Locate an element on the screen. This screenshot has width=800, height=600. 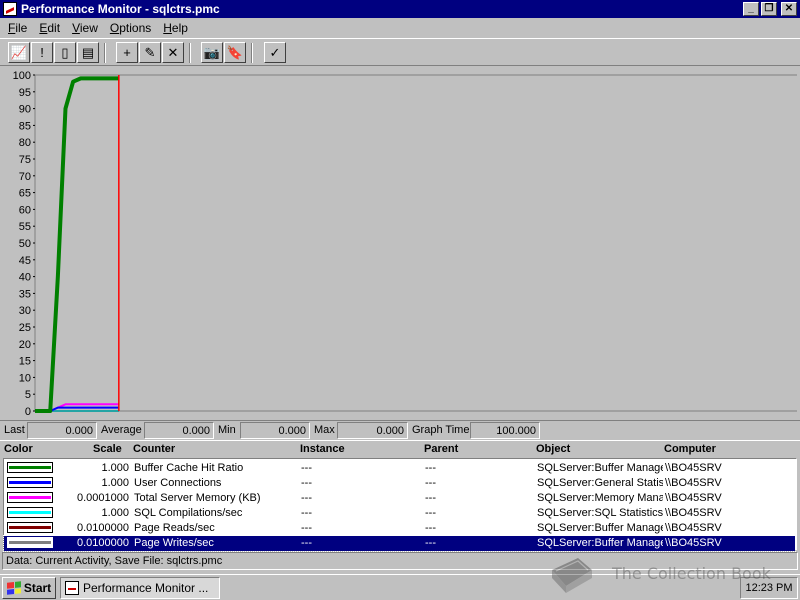
menu-file: File is located at coordinates (17, 28).